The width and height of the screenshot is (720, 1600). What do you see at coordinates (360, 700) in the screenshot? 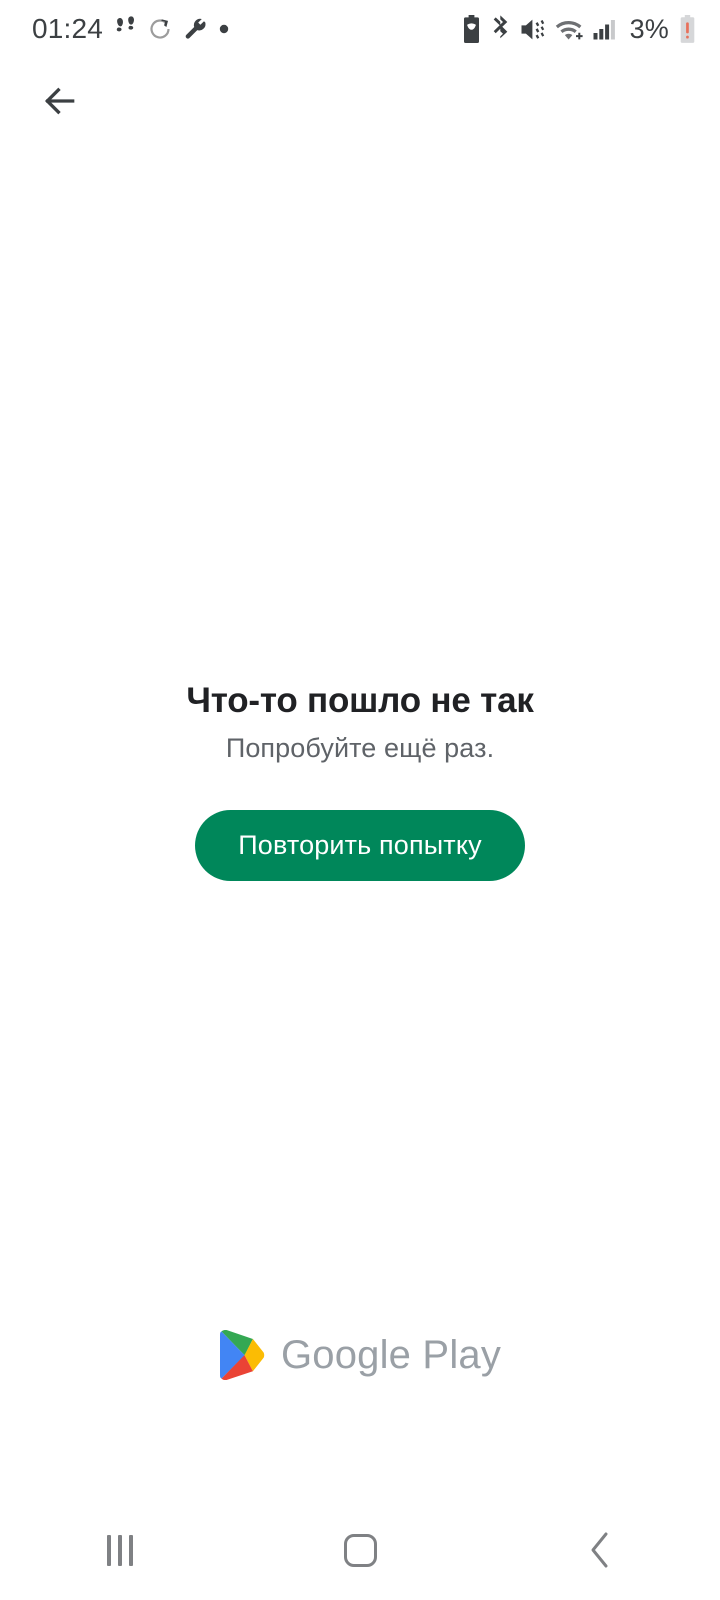
I see `error-title: Что-то пошло не так` at bounding box center [360, 700].